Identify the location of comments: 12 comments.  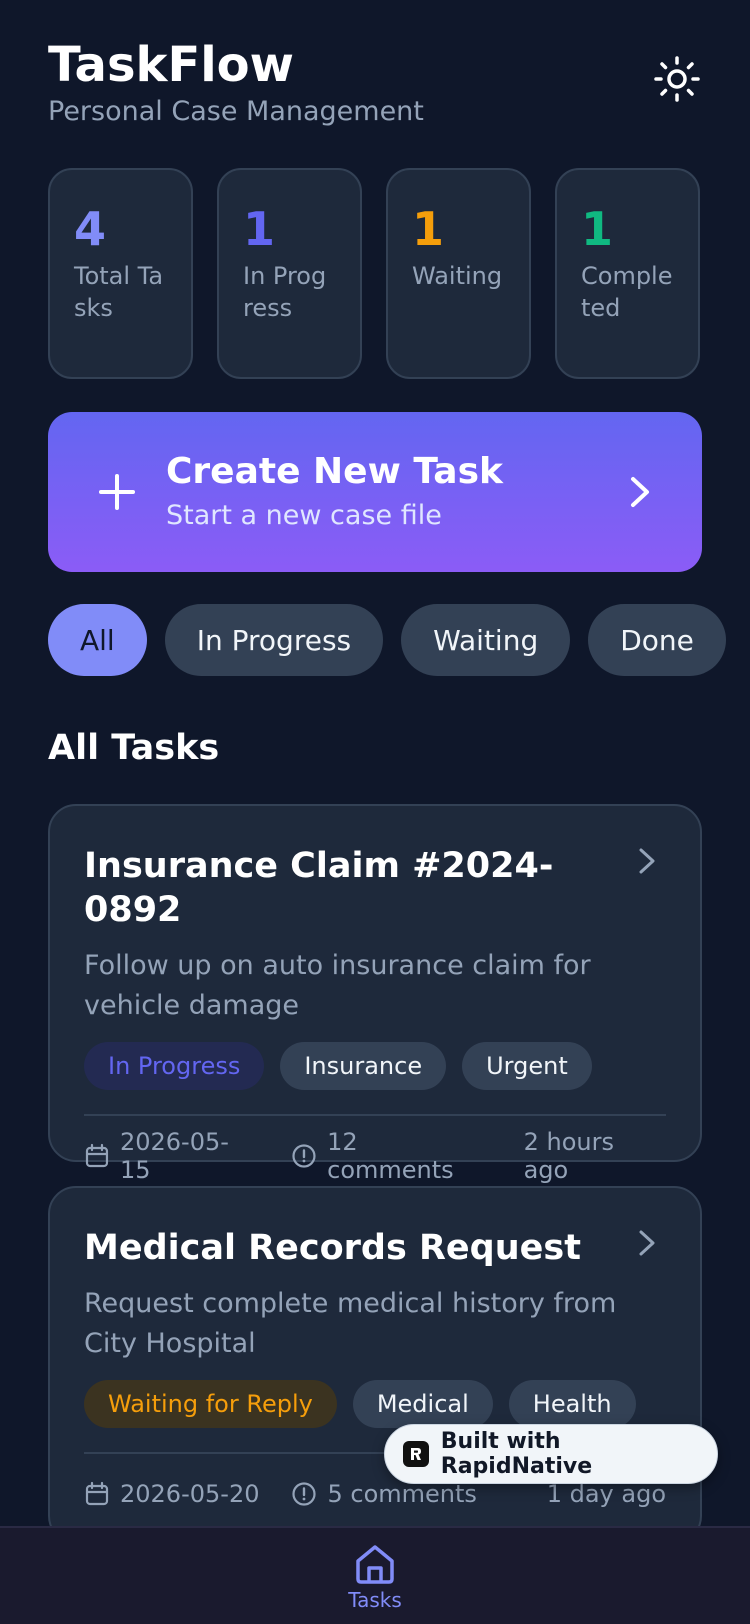
(391, 1156).